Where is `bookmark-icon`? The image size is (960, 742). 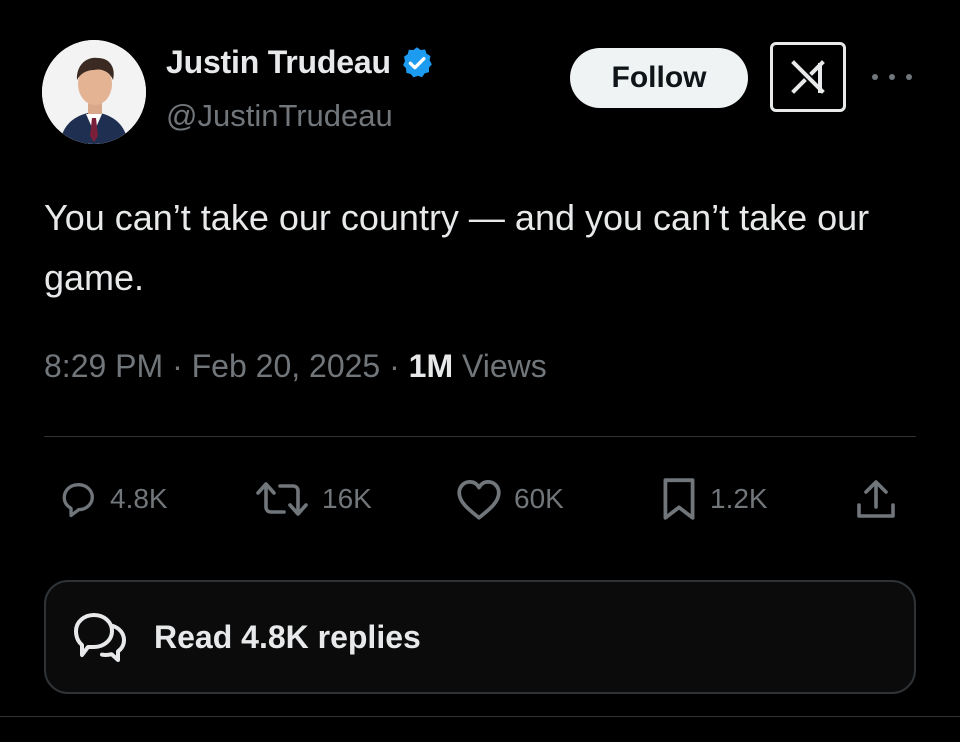
bookmark-icon is located at coordinates (679, 499).